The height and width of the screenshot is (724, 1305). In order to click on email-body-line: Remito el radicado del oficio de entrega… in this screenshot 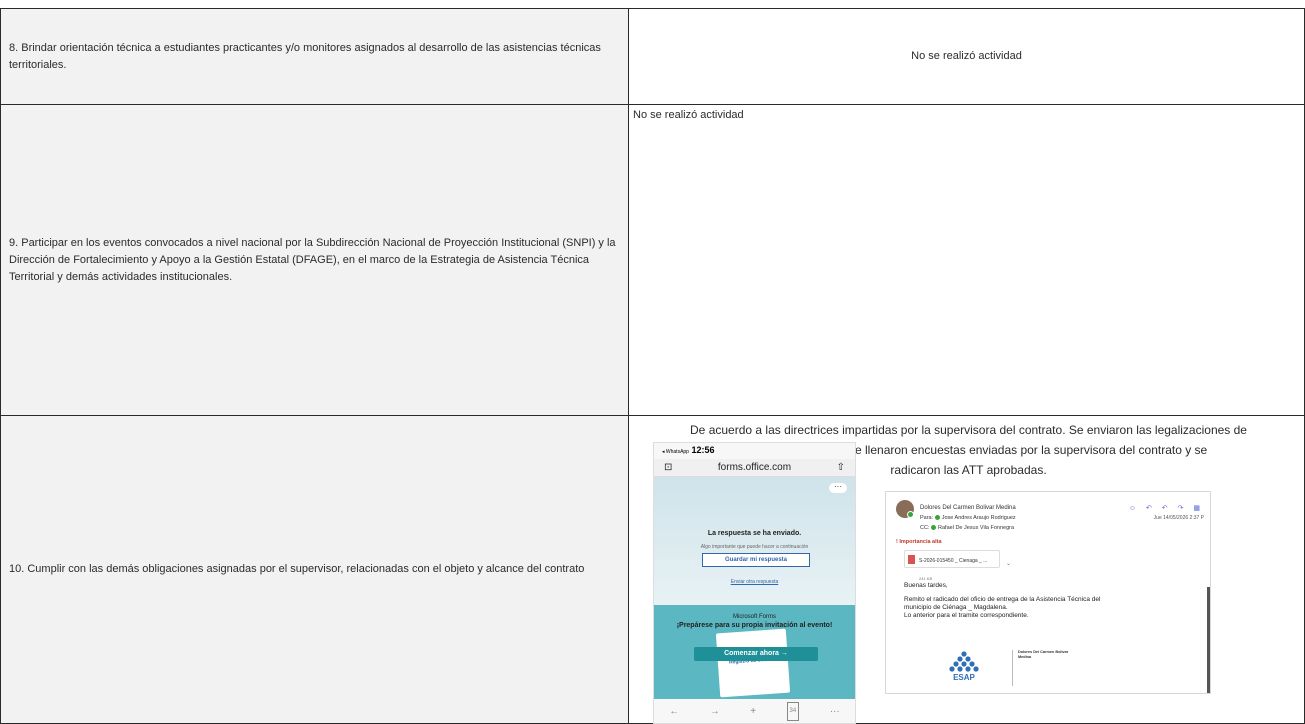, I will do `click(1002, 599)`.